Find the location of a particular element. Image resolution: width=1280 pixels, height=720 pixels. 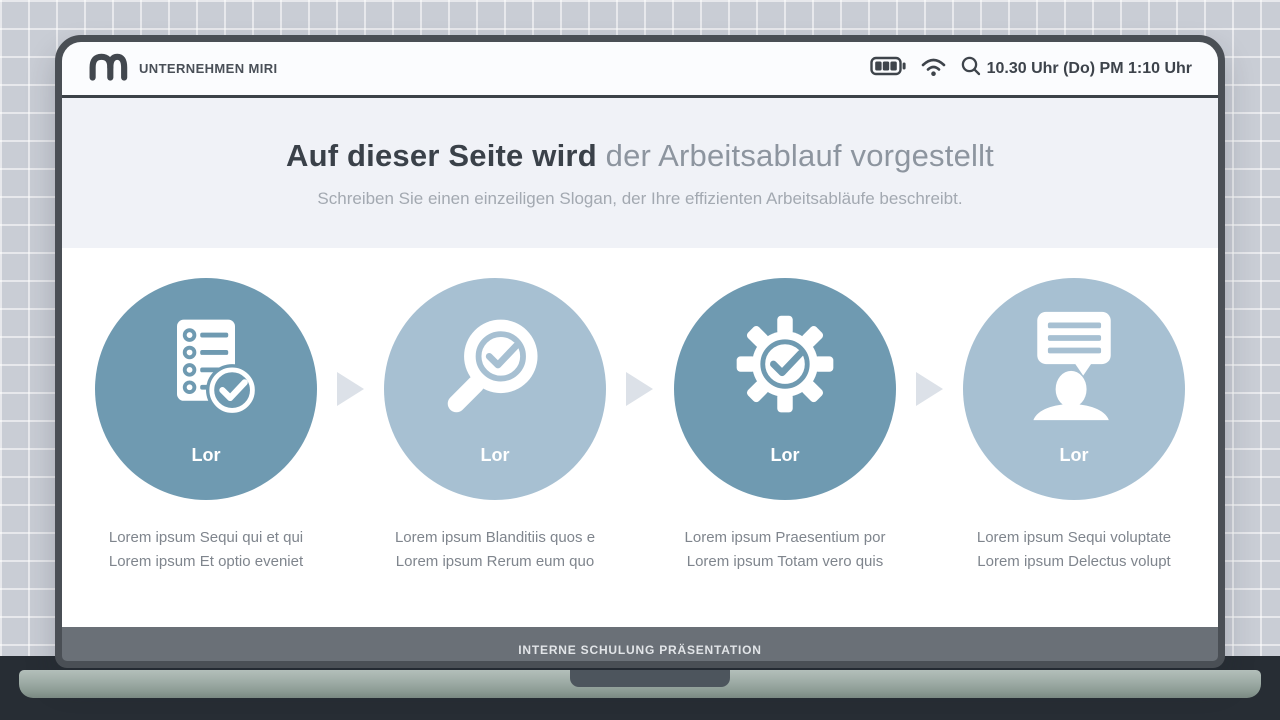

page-title-bold: Auf dieser Seite wird is located at coordinates (441, 155).